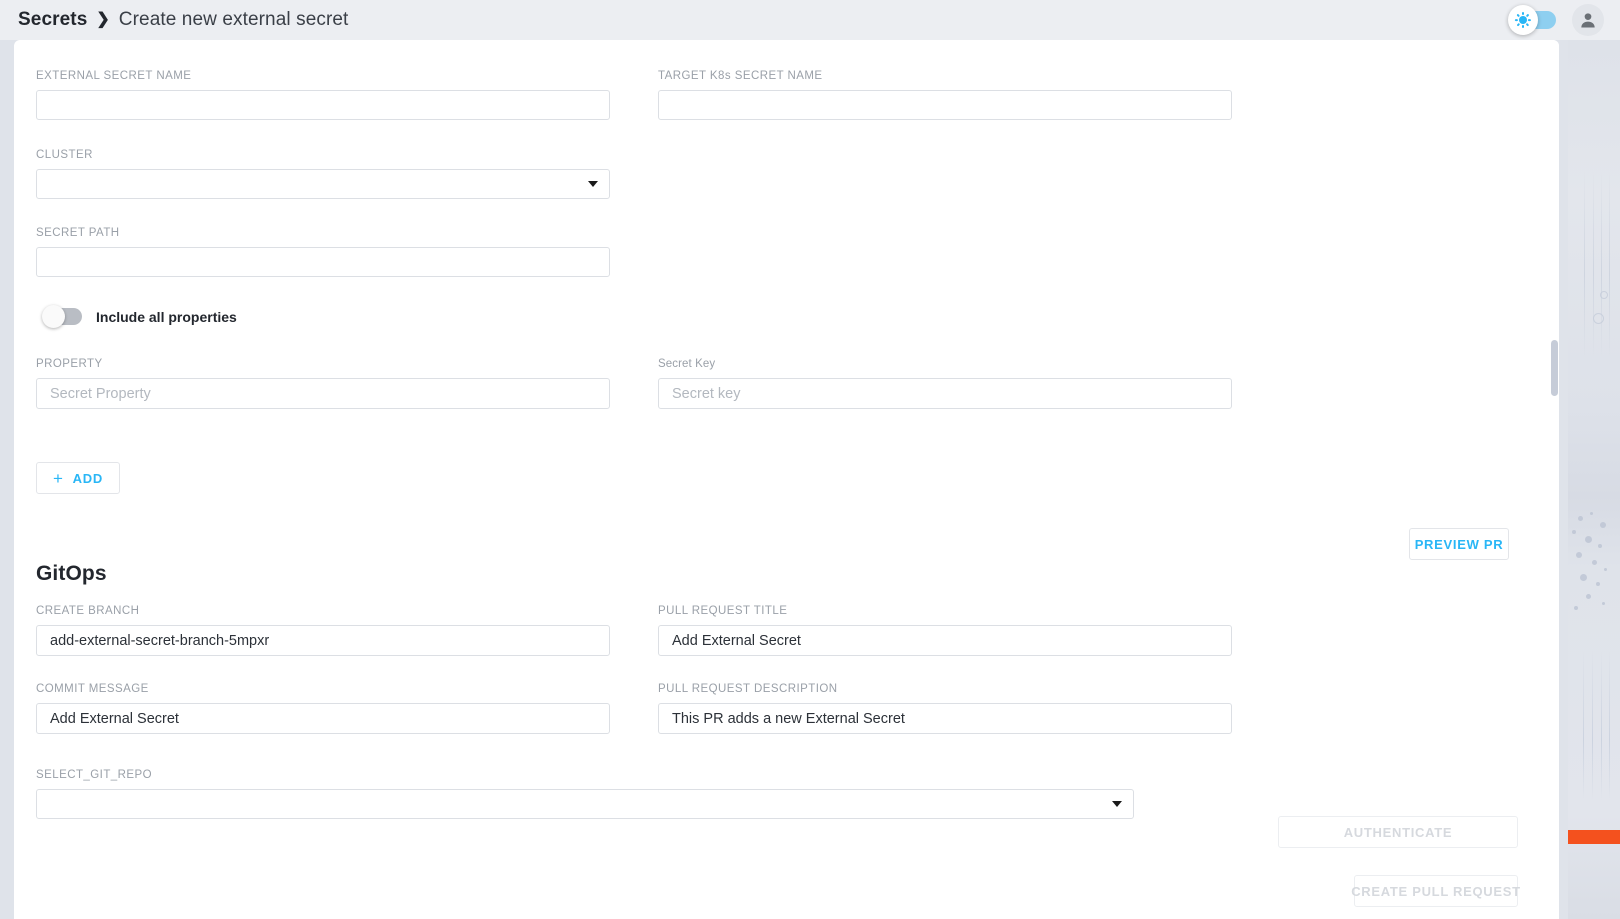  What do you see at coordinates (114, 76) in the screenshot?
I see `label-external-secret-name: EXTERNAL SECRET NAME` at bounding box center [114, 76].